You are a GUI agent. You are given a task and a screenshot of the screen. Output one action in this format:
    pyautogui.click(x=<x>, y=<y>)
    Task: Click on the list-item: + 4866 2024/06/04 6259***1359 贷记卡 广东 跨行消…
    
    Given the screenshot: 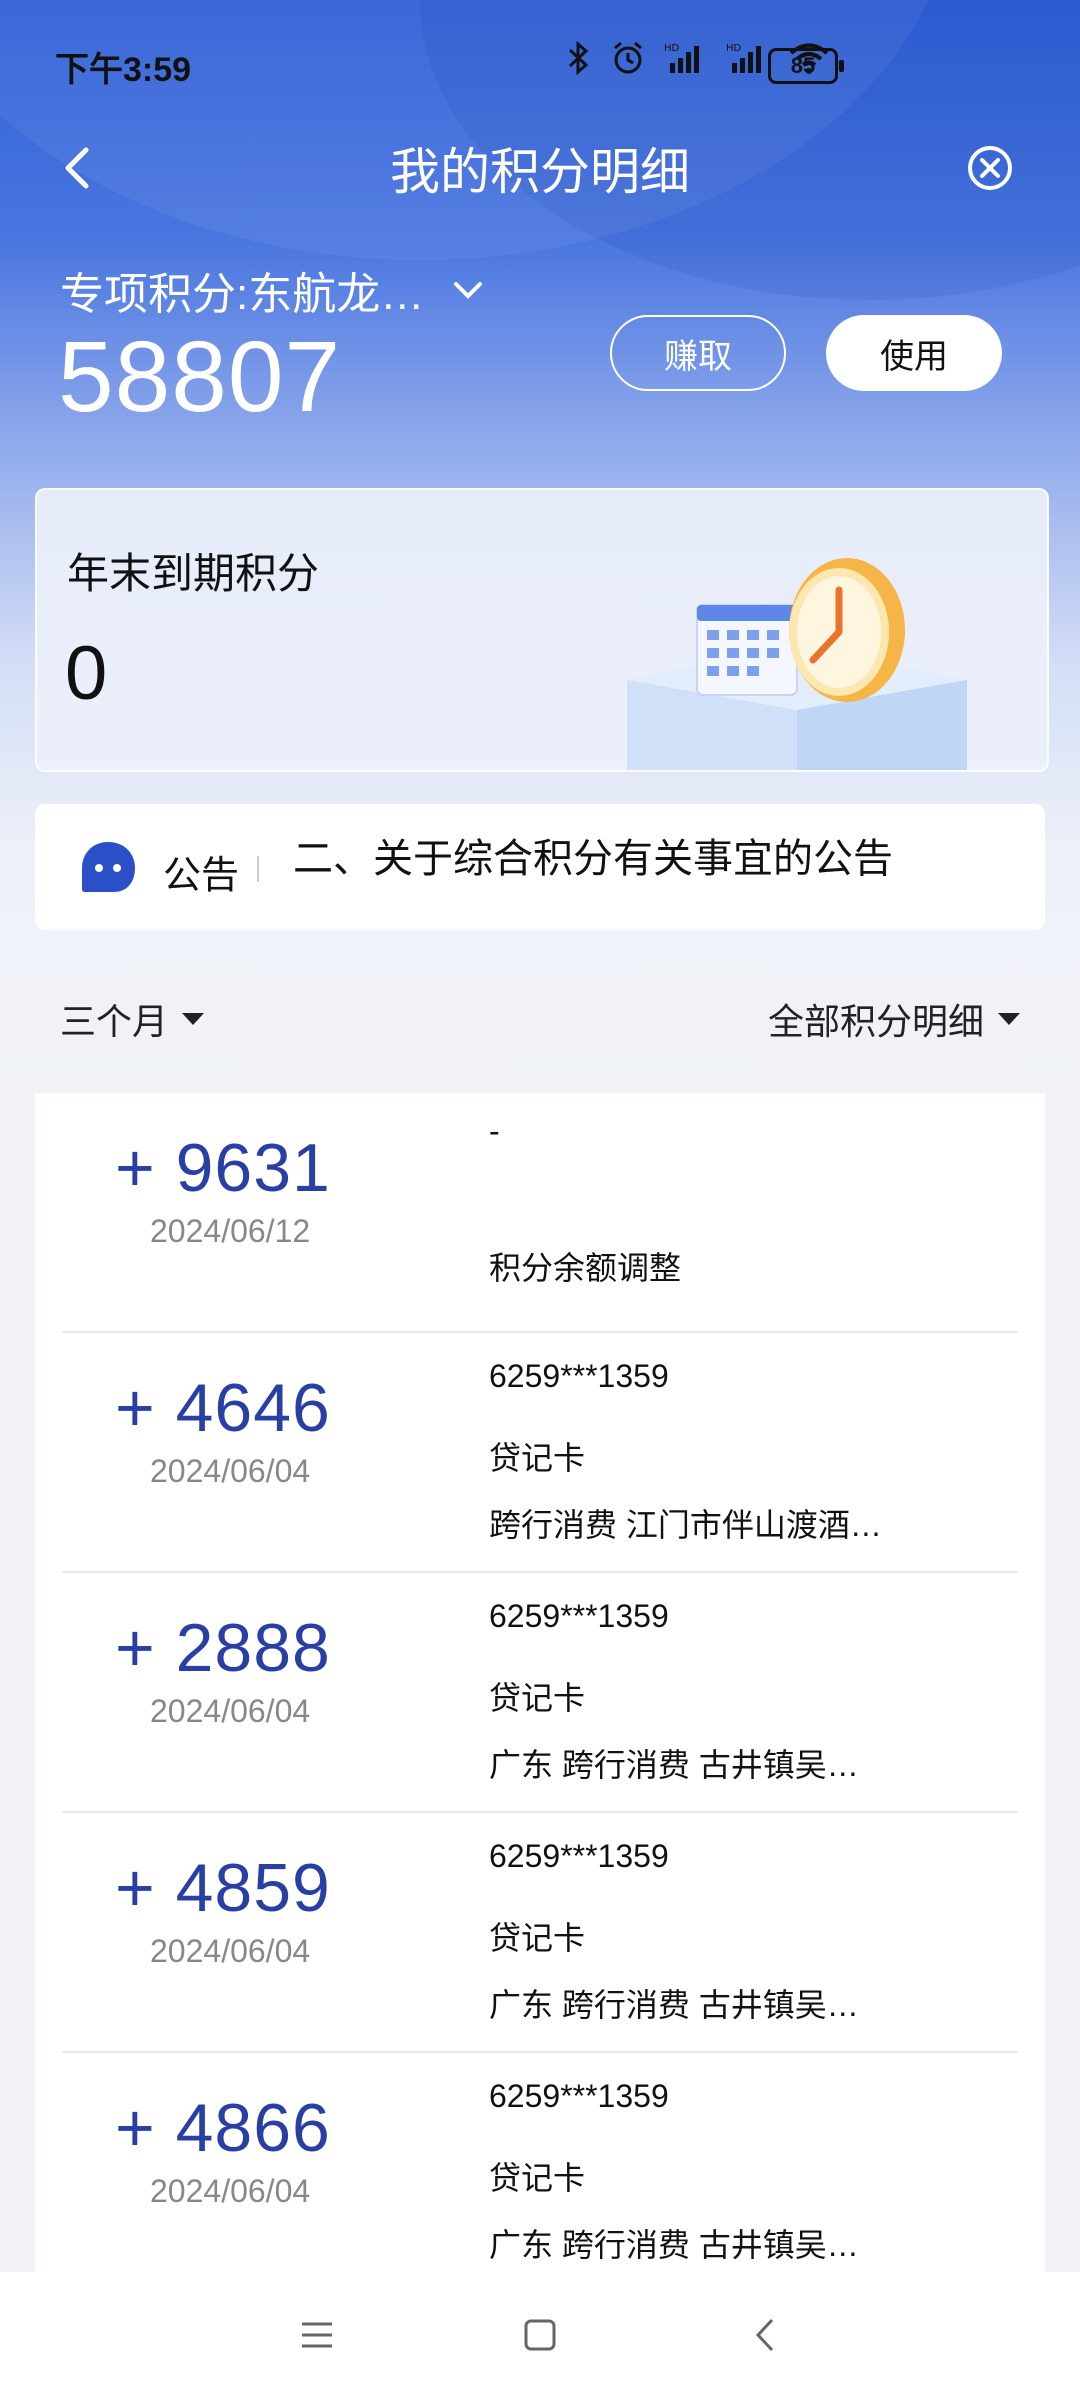 What is the action you would take?
    pyautogui.click(x=540, y=2163)
    